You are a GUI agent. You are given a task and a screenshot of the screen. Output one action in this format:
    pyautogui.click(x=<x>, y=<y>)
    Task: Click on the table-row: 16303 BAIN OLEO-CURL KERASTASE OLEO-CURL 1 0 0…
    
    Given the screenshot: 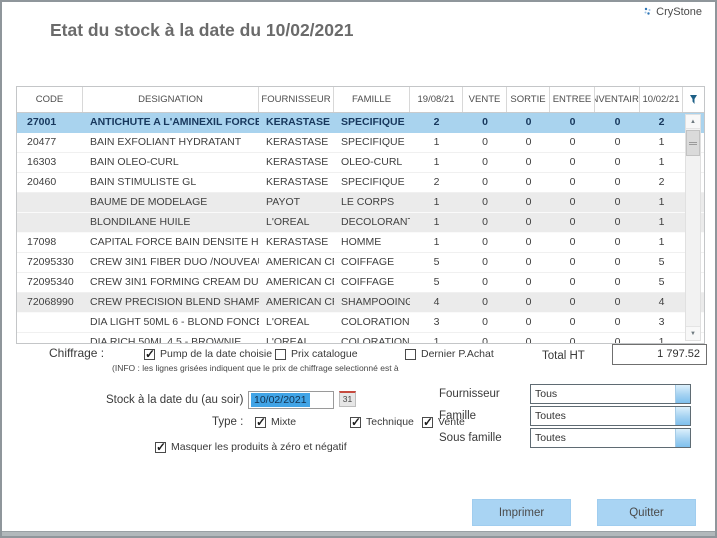 What is the action you would take?
    pyautogui.click(x=360, y=163)
    